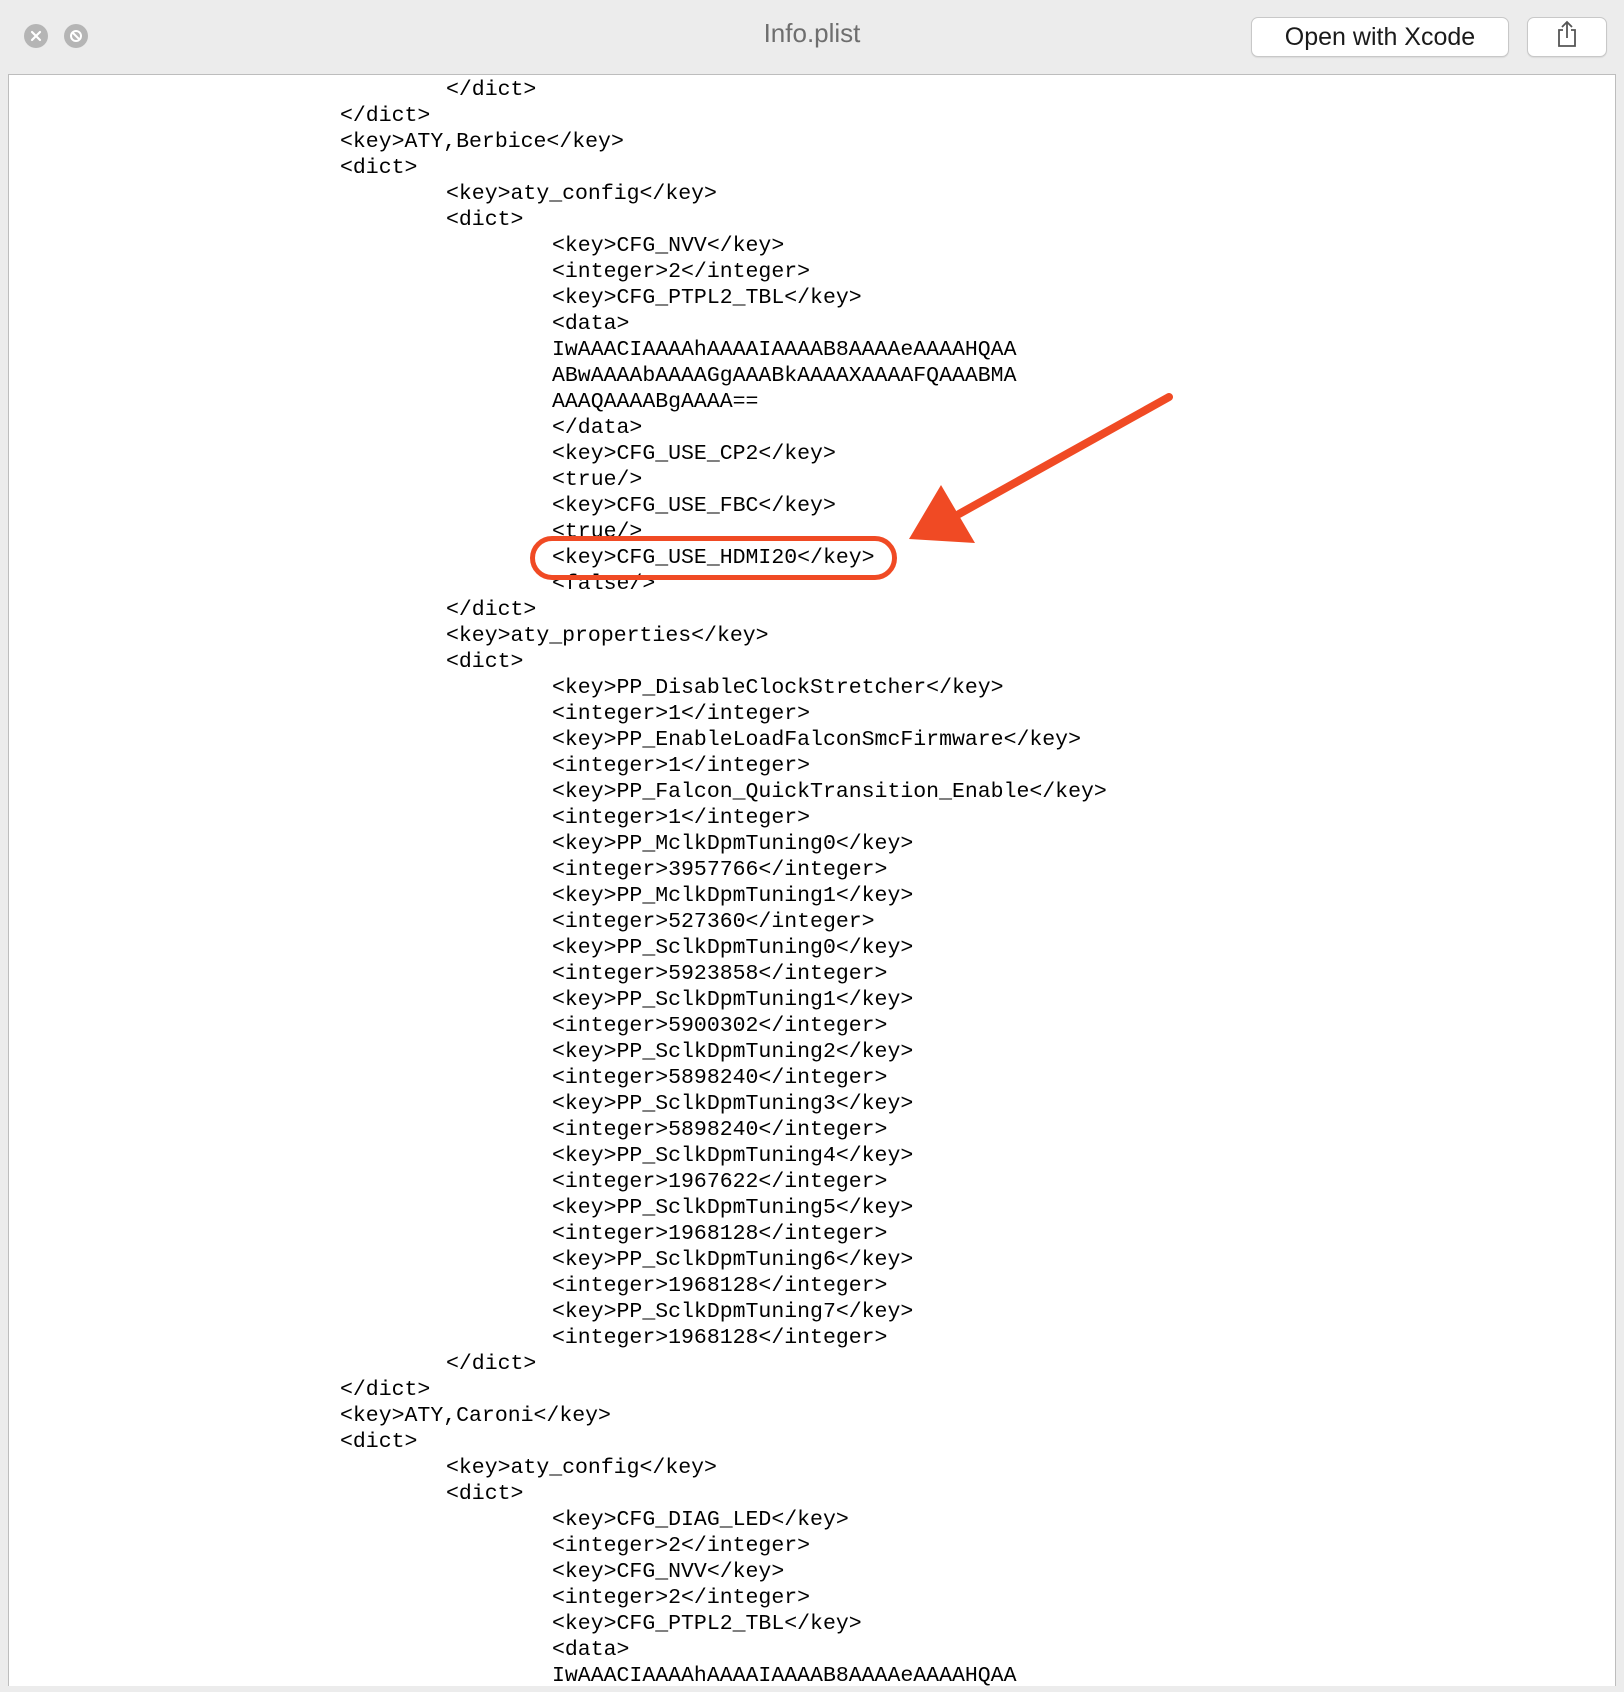 The width and height of the screenshot is (1624, 1692). What do you see at coordinates (76, 36) in the screenshot?
I see `minimize-icon` at bounding box center [76, 36].